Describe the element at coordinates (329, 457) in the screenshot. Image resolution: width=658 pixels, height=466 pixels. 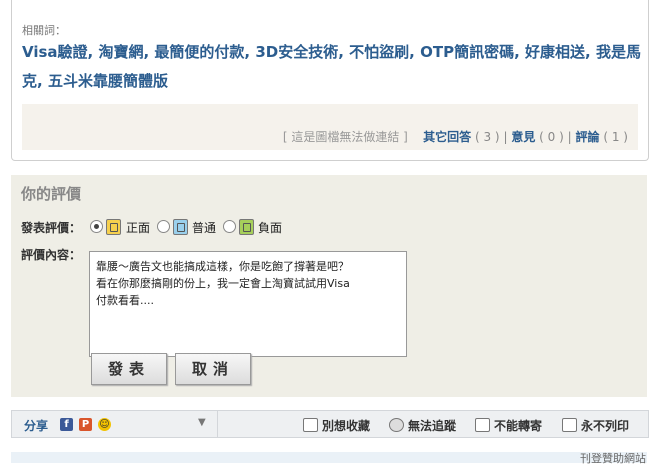
I see `bottom-strip` at that location.